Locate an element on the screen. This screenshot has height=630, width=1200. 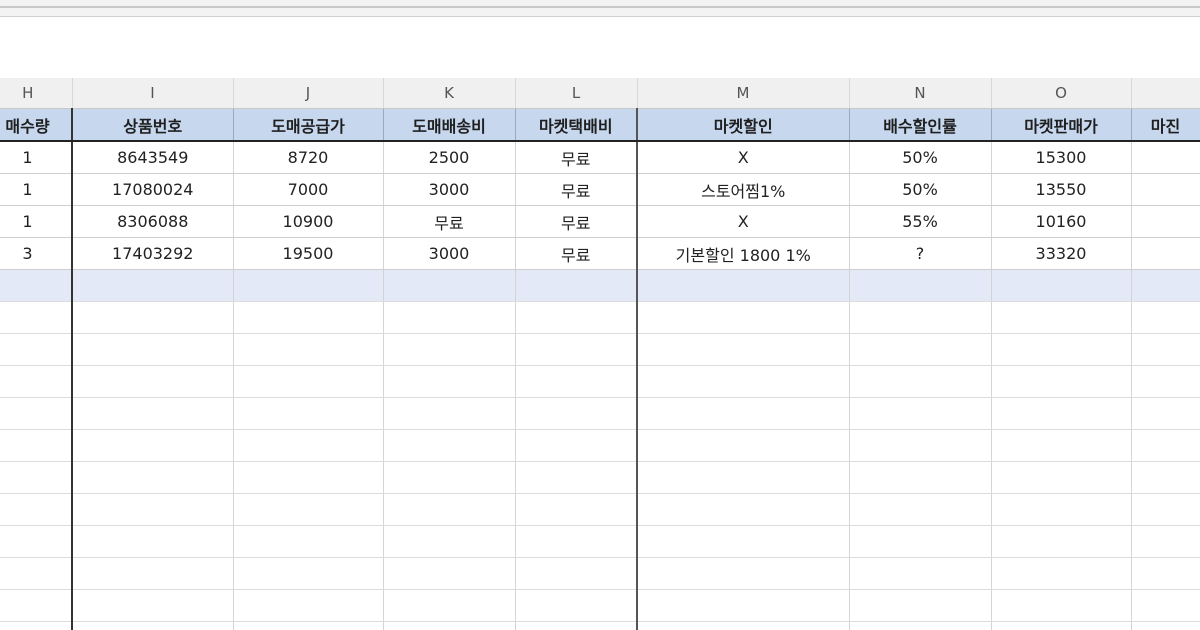
cell: 13550 is located at coordinates (1061, 189).